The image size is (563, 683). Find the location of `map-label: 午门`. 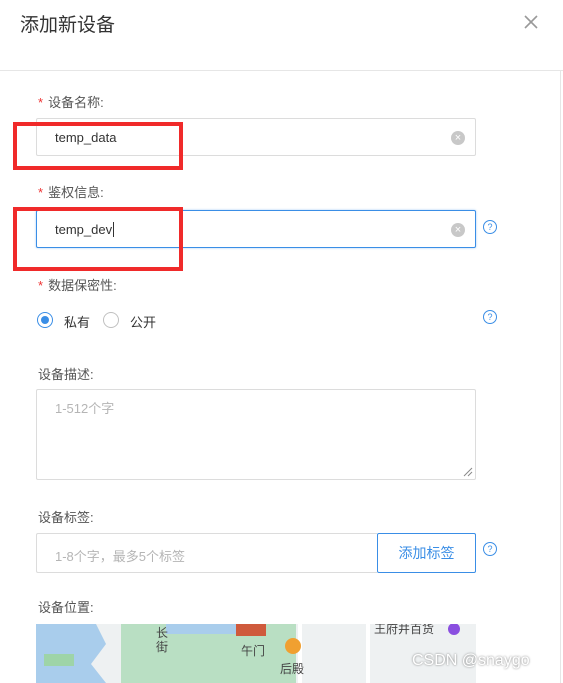

map-label: 午门 is located at coordinates (253, 651).